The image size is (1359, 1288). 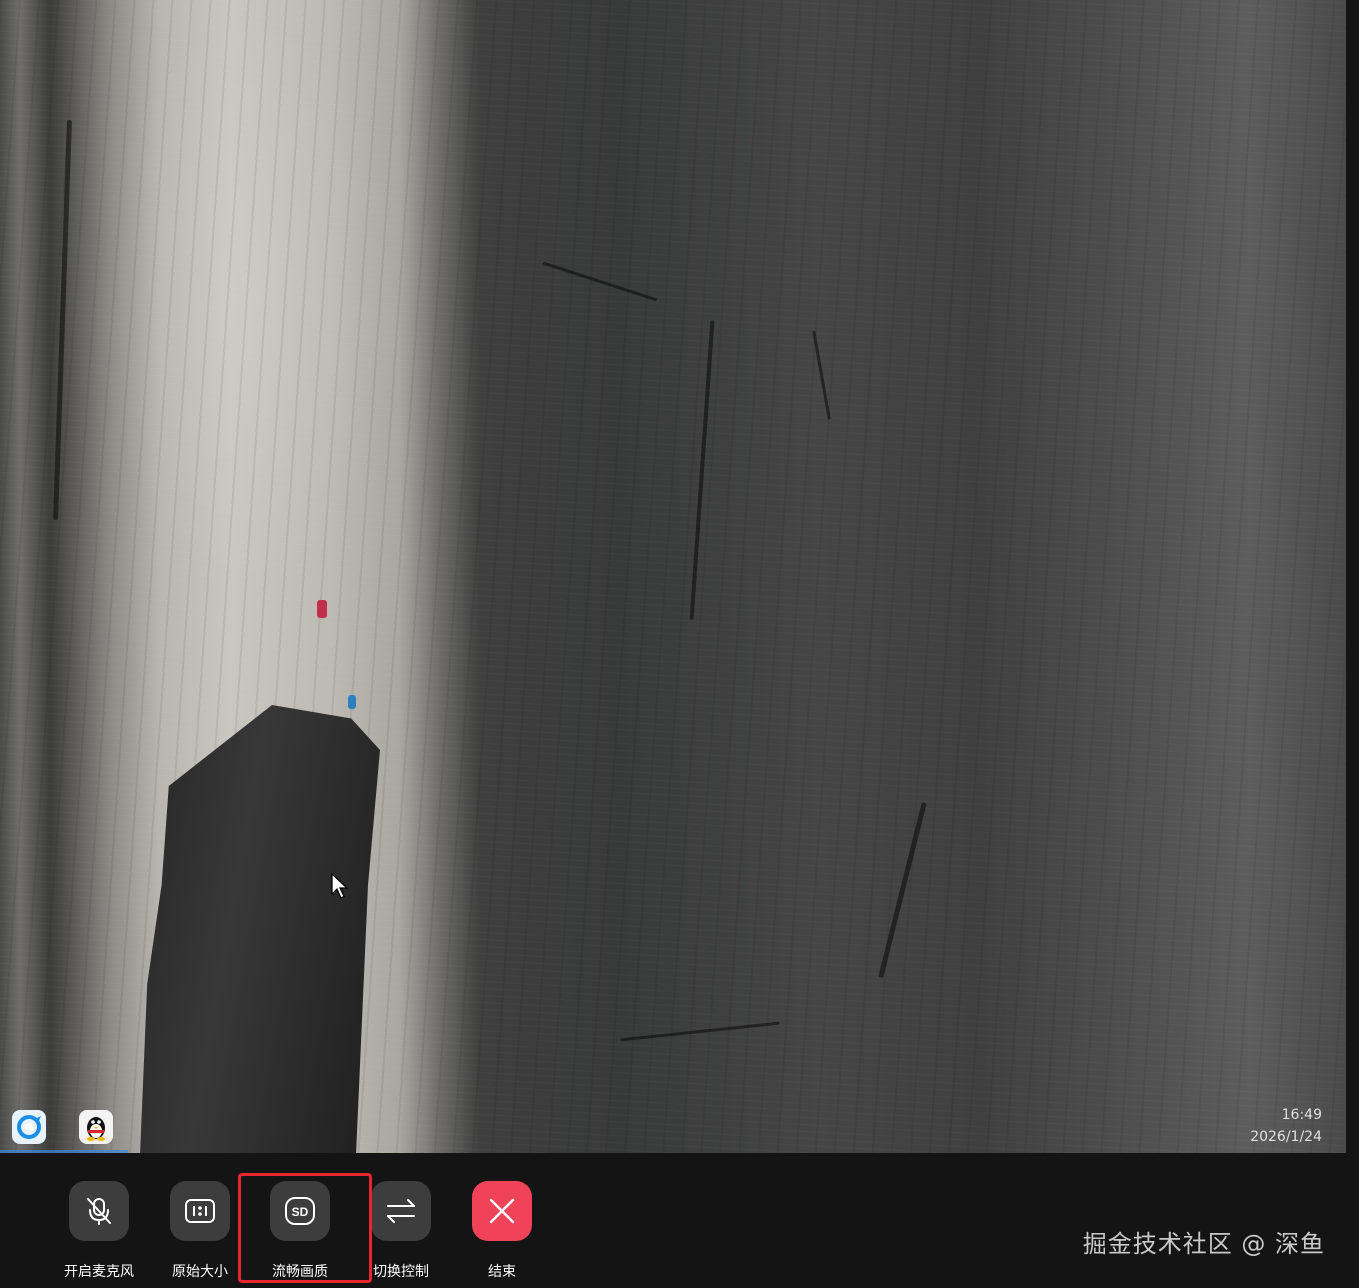 I want to click on original-size-button: 原始大小, so click(x=200, y=1231).